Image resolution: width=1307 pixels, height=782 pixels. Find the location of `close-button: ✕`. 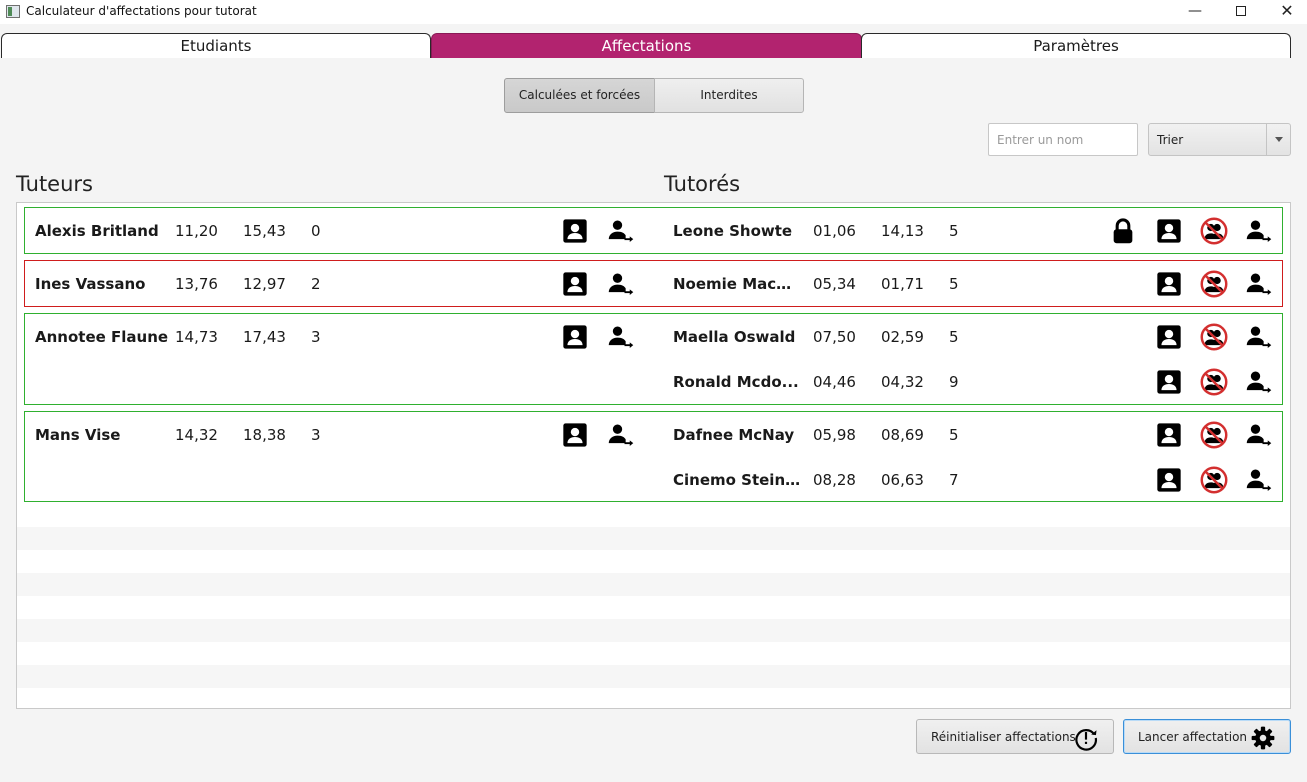

close-button: ✕ is located at coordinates (1285, 12).